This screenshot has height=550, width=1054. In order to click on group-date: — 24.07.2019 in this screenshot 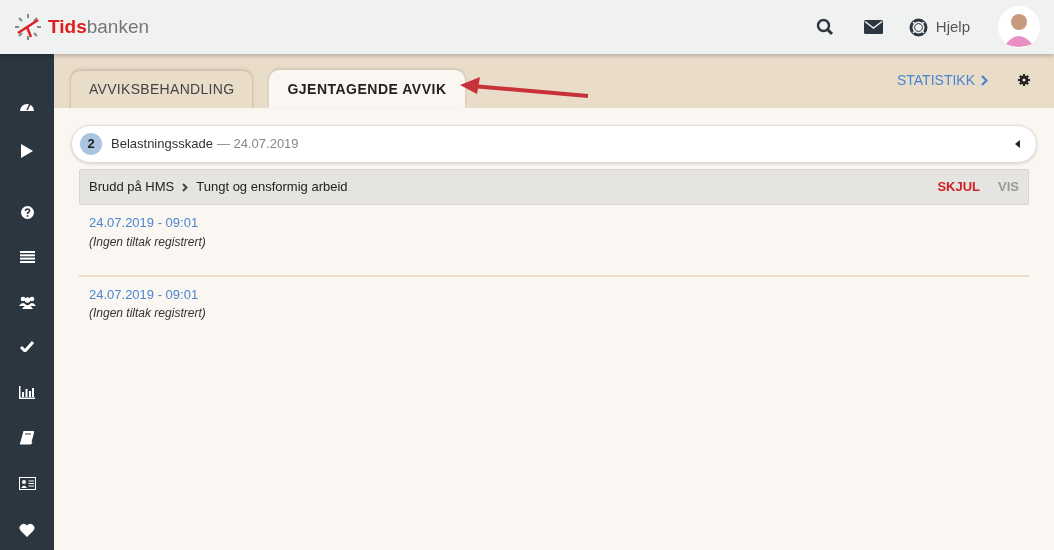, I will do `click(257, 144)`.